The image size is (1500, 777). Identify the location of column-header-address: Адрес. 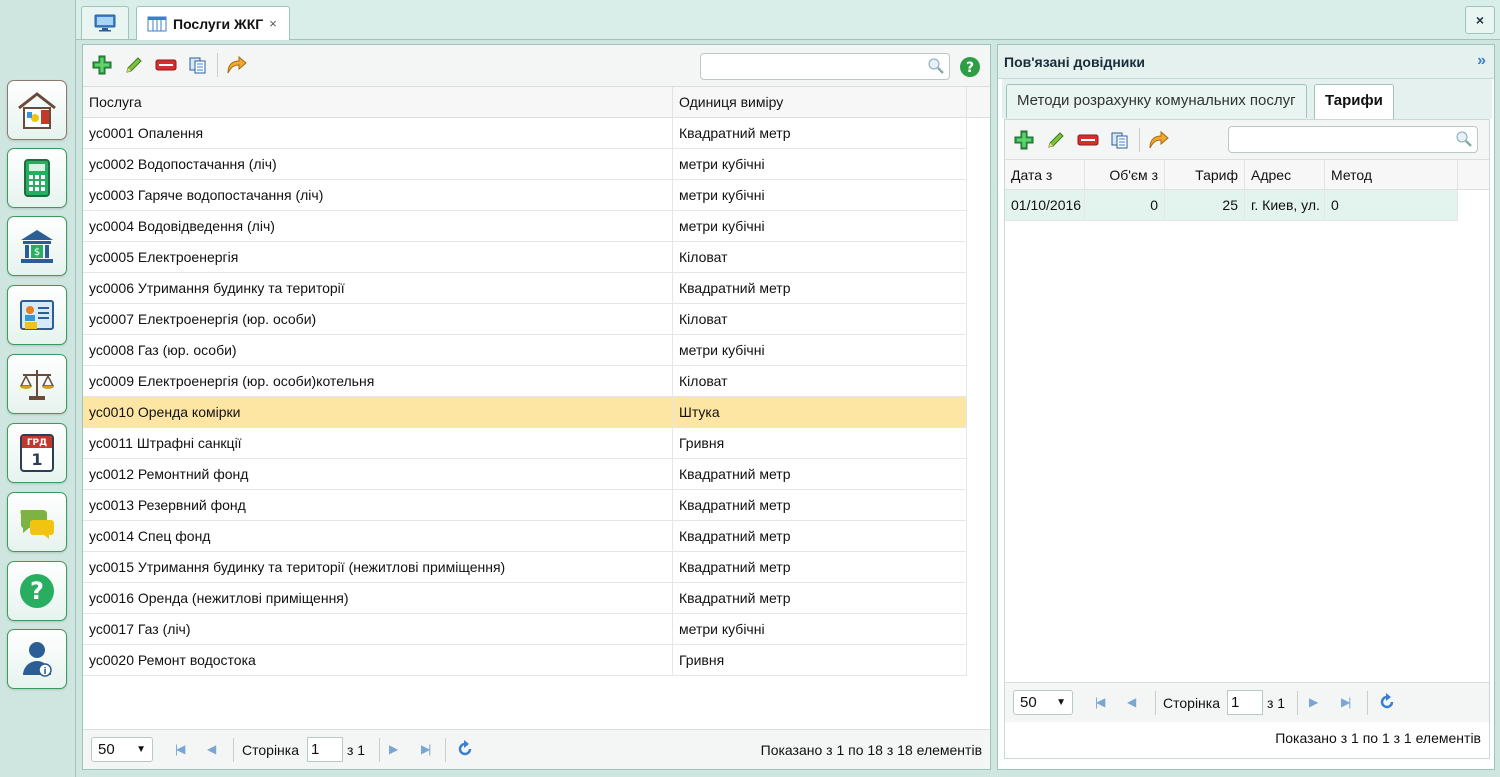
(1285, 175).